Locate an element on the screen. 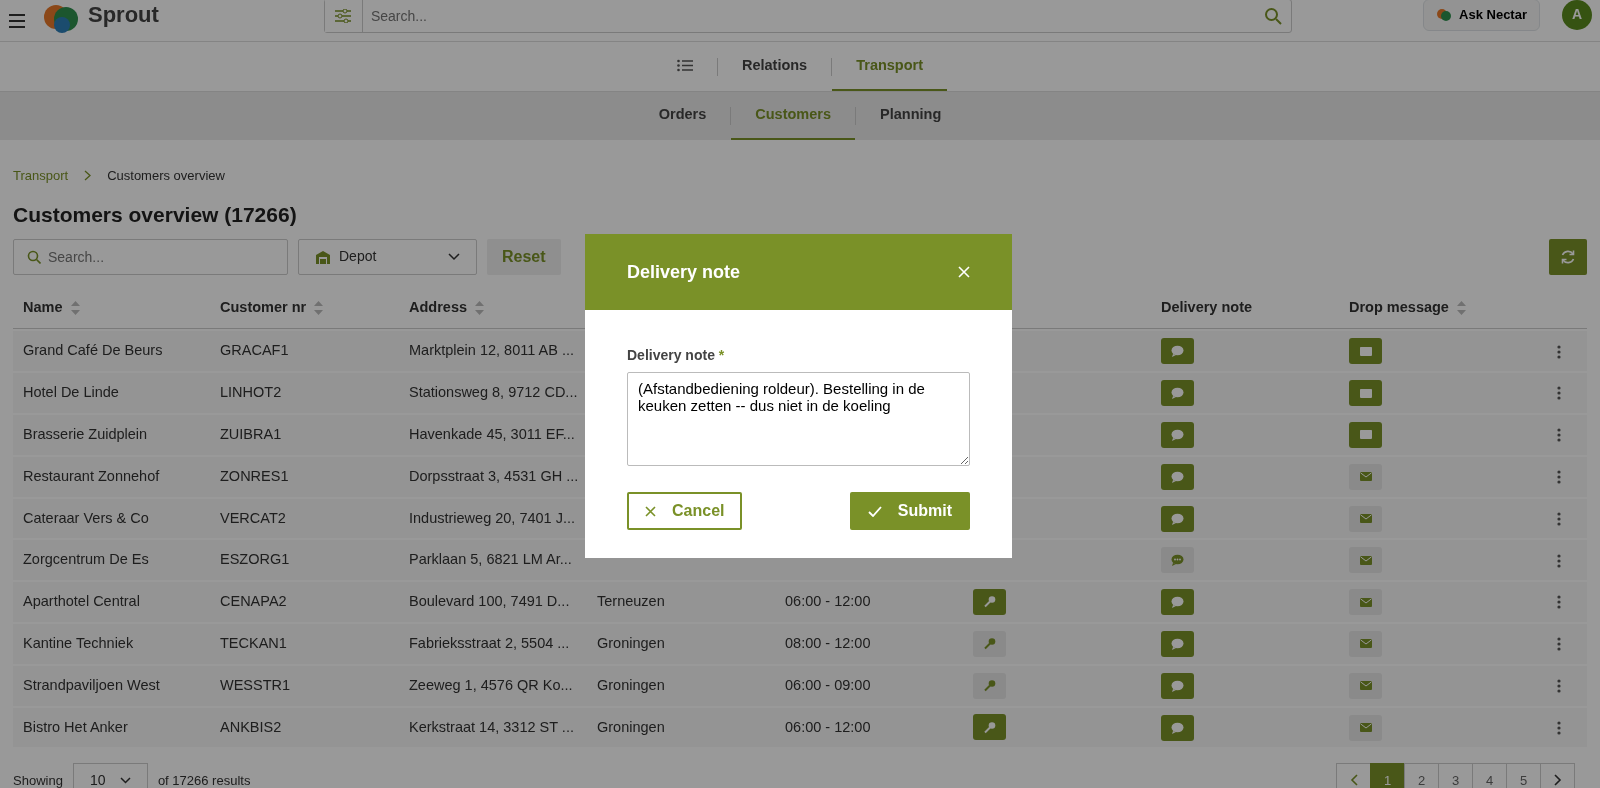 The height and width of the screenshot is (788, 1600). page-button: 4 is located at coordinates (1489, 775).